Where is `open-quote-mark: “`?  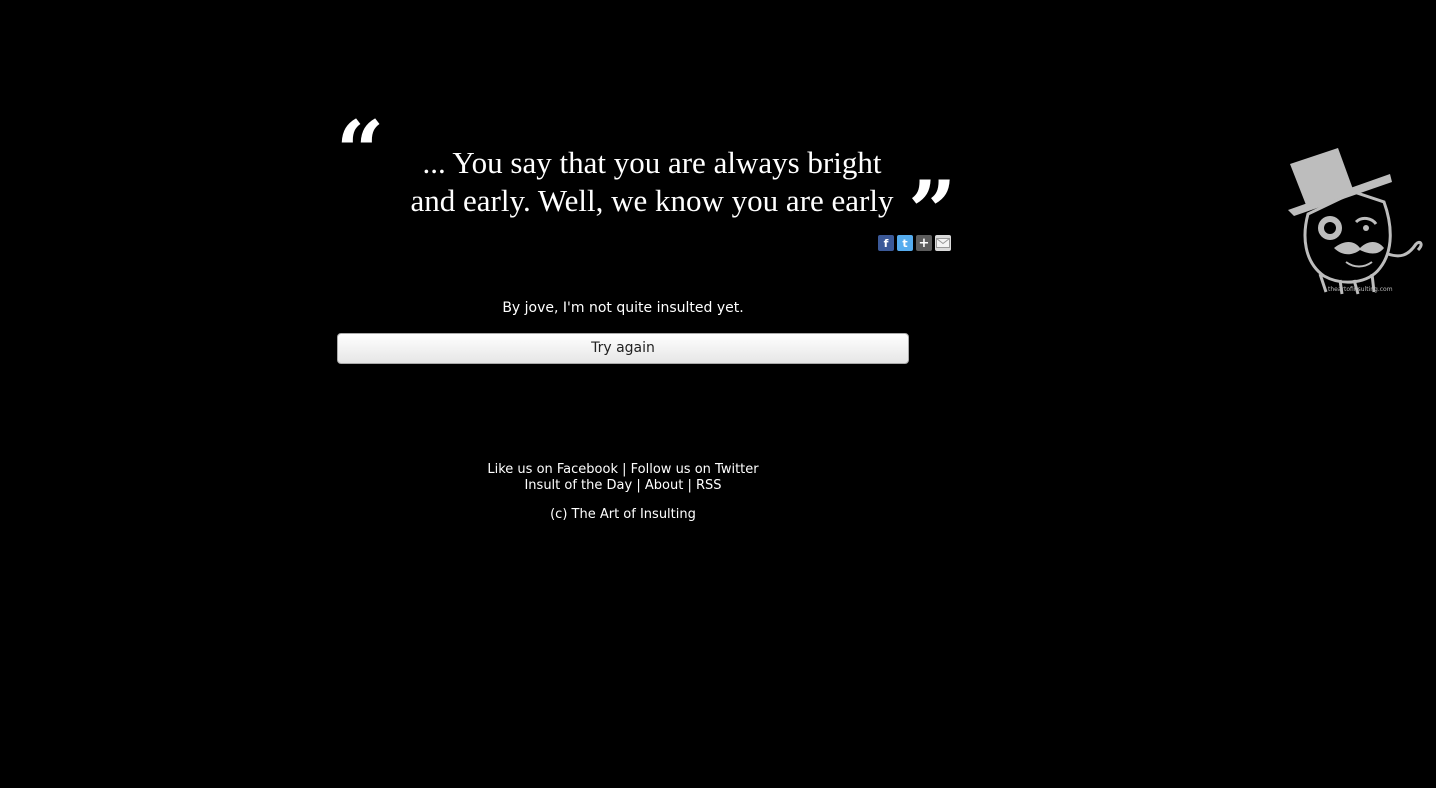 open-quote-mark: “ is located at coordinates (360, 151).